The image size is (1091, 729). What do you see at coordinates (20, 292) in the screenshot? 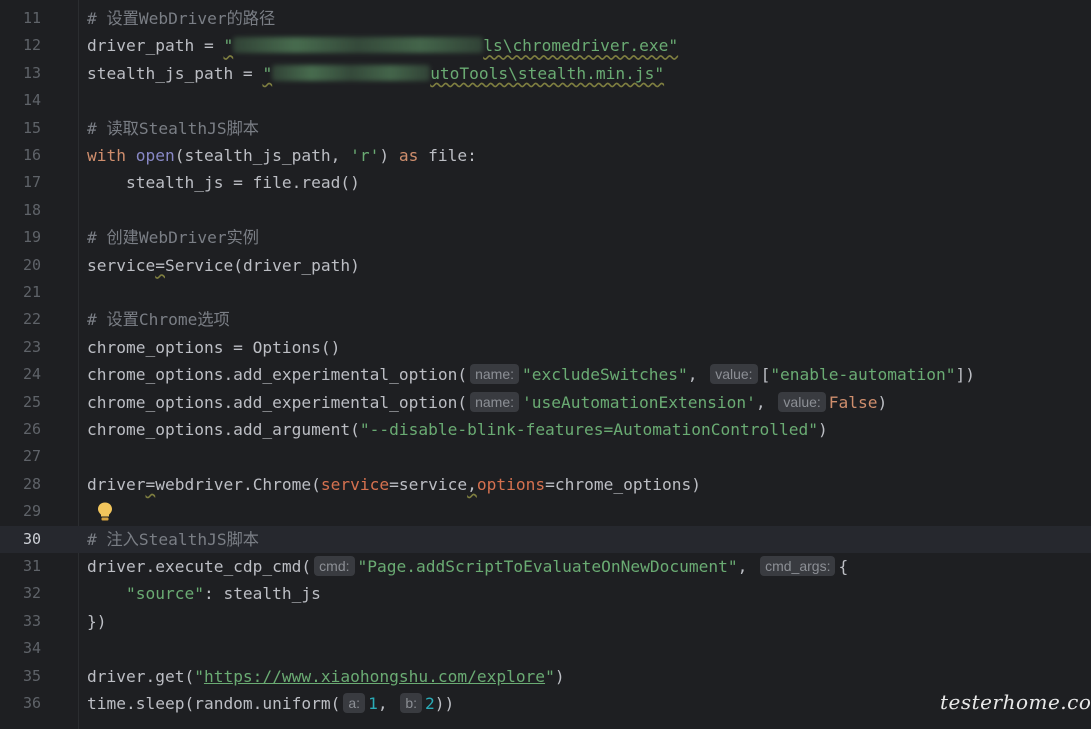
I see `line-number: 21` at bounding box center [20, 292].